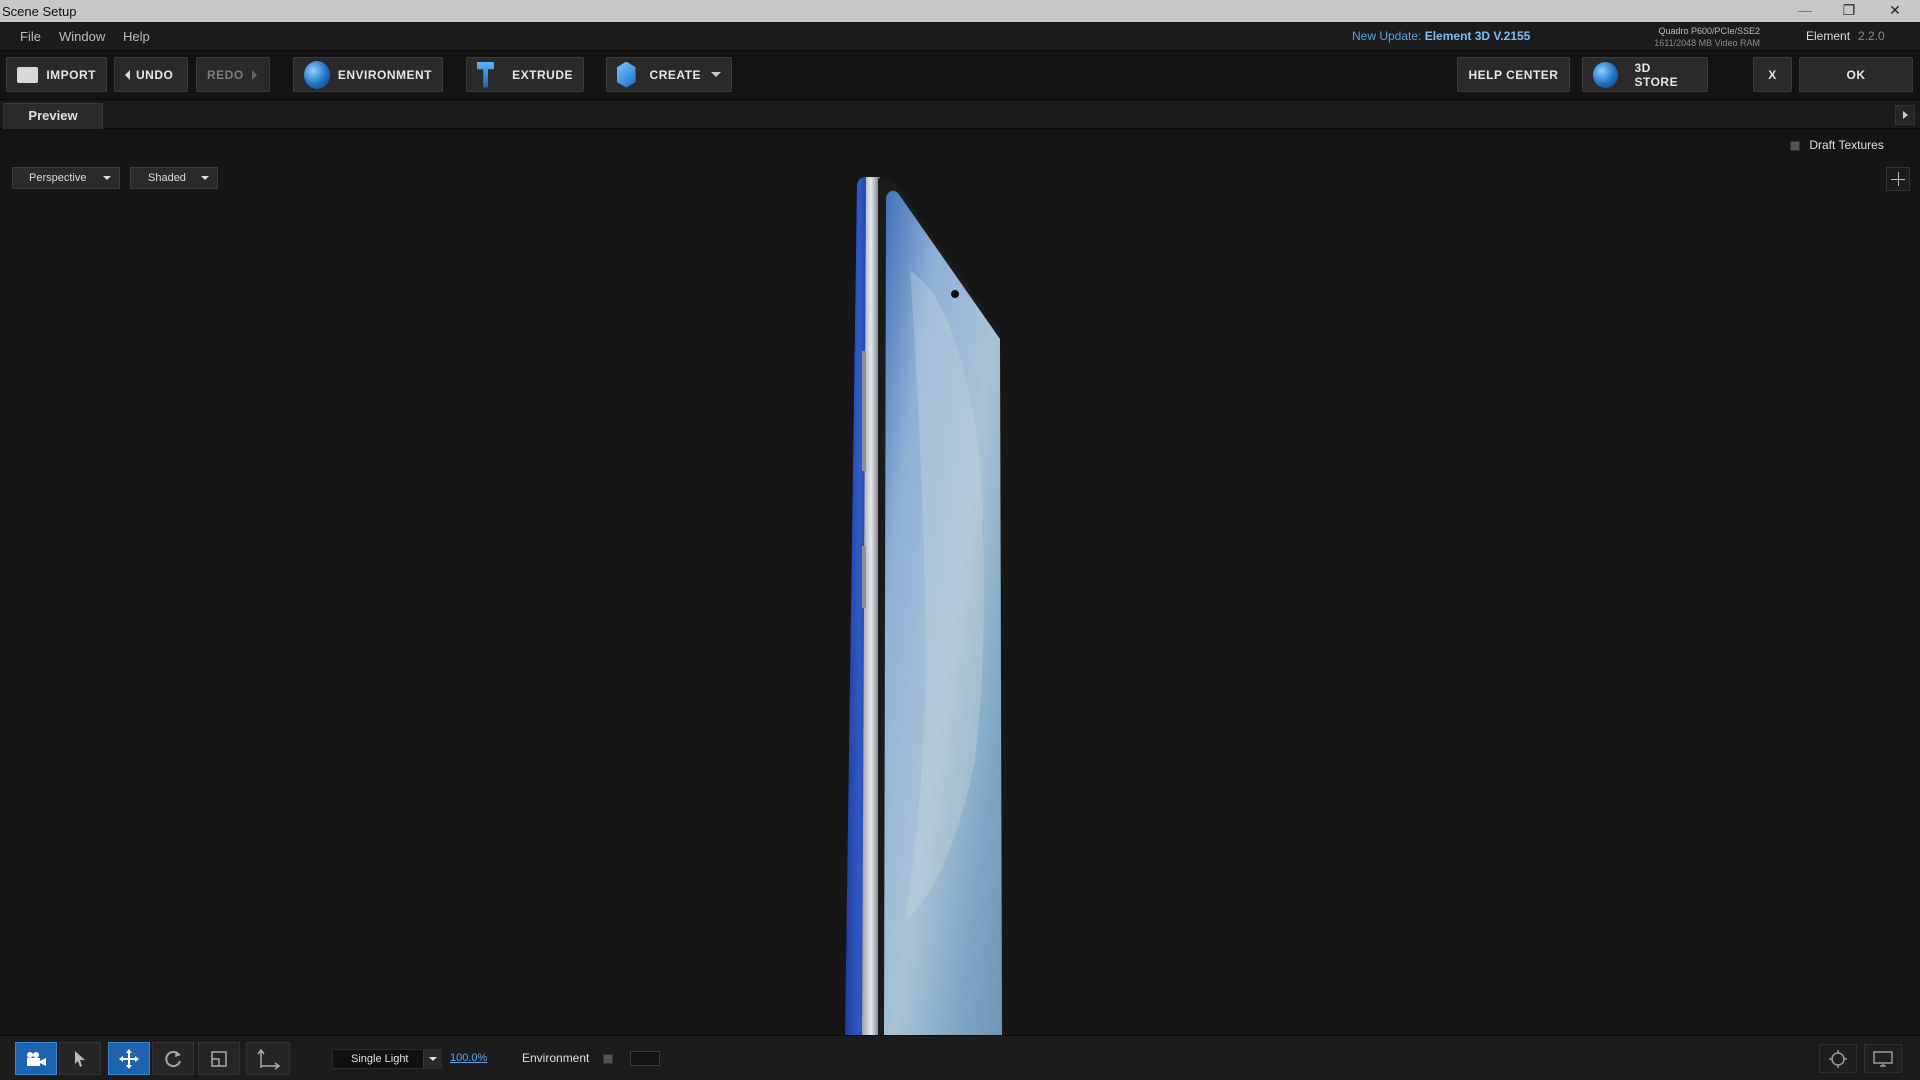  Describe the element at coordinates (53, 116) in the screenshot. I see `tab-preview: Preview` at that location.